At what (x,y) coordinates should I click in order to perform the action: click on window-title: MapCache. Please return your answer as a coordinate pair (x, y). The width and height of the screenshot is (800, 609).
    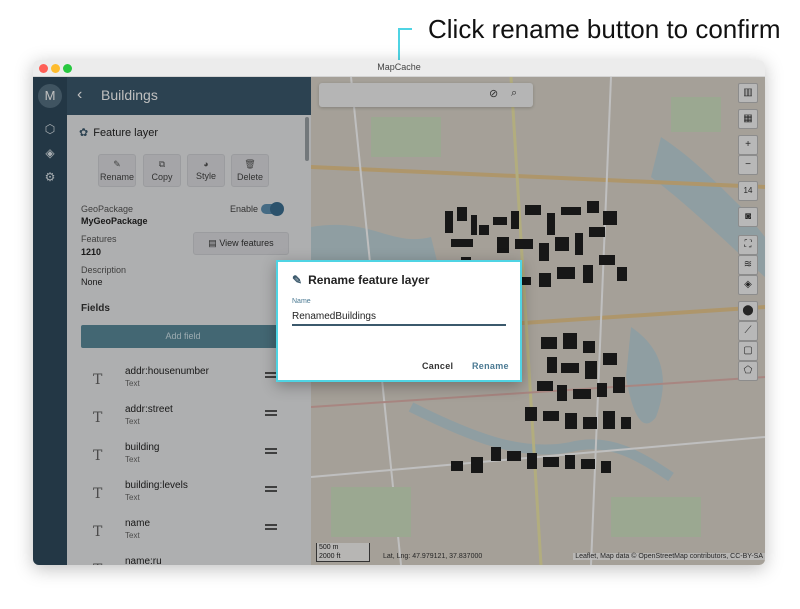
    Looking at the image, I should click on (399, 67).